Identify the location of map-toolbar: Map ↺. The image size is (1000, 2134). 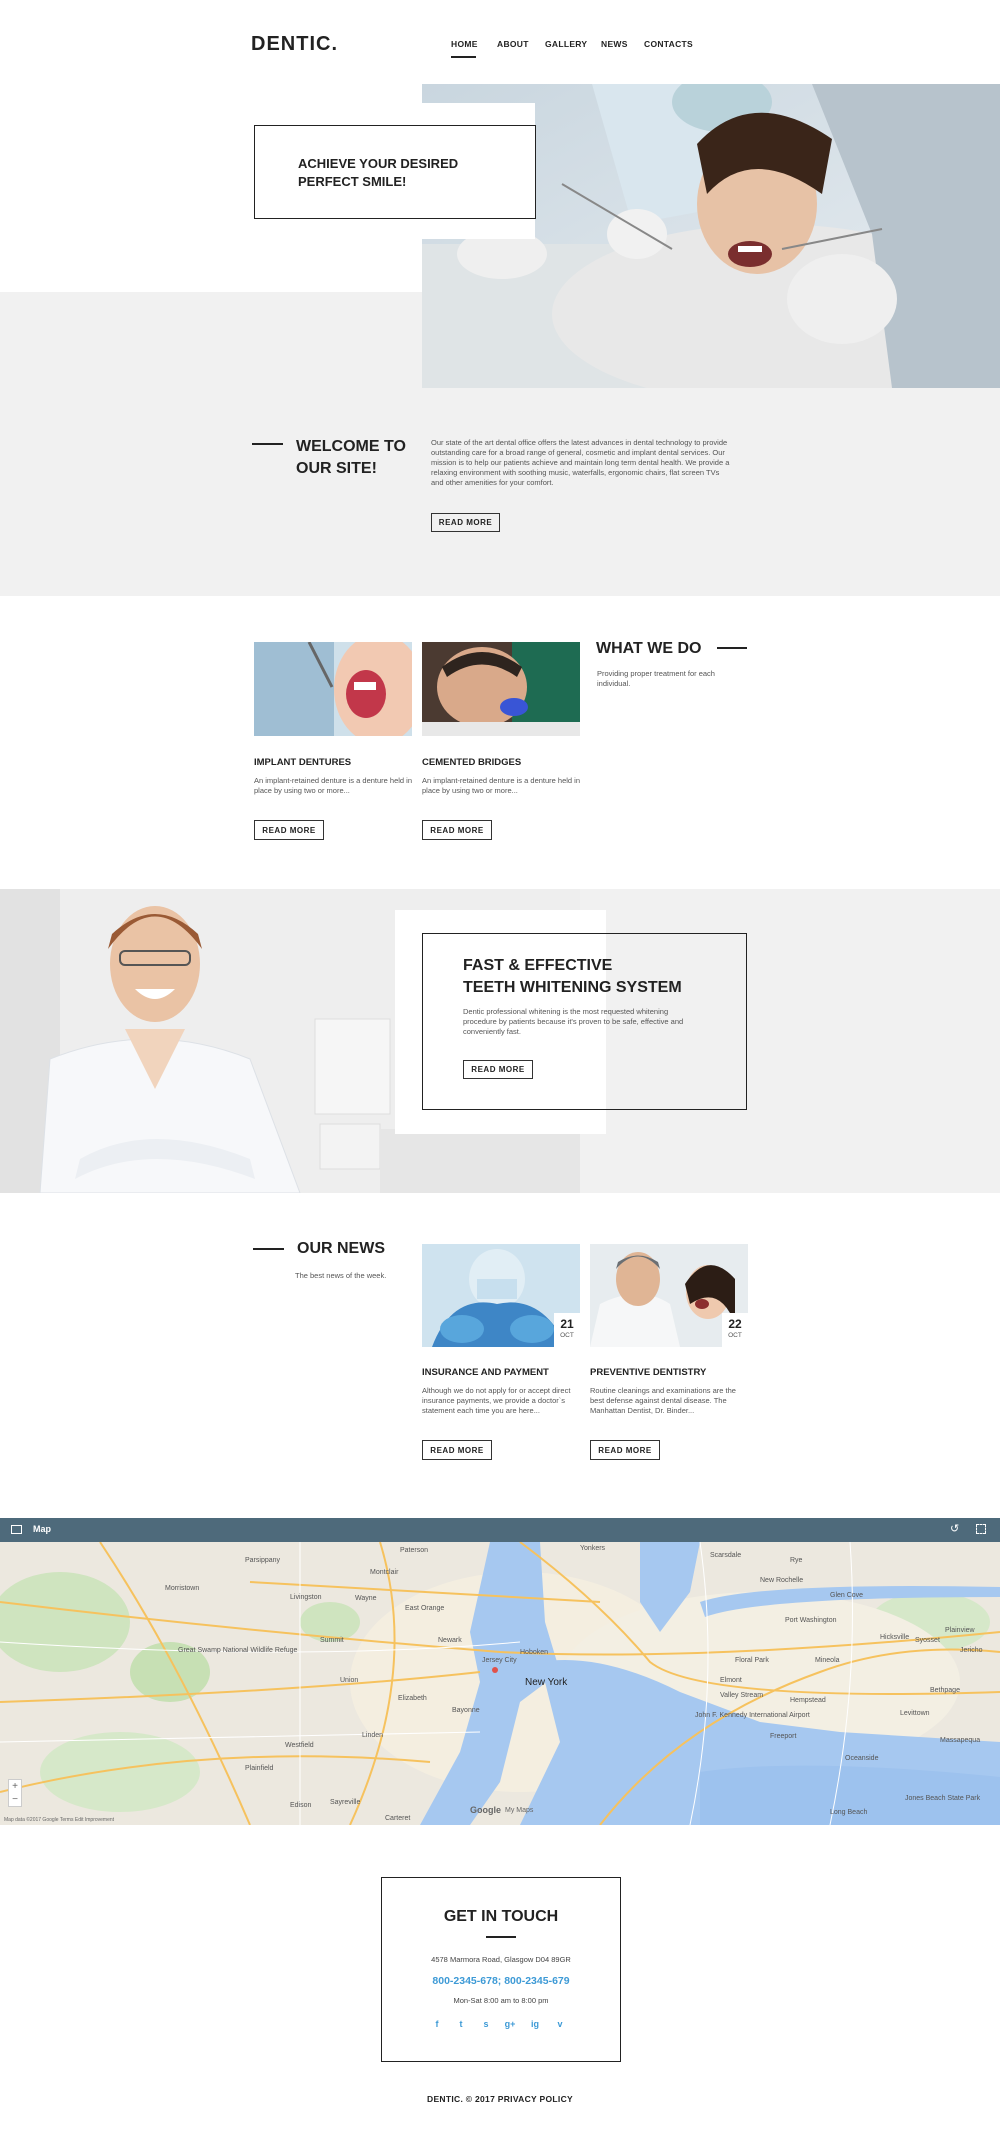
(500, 1530).